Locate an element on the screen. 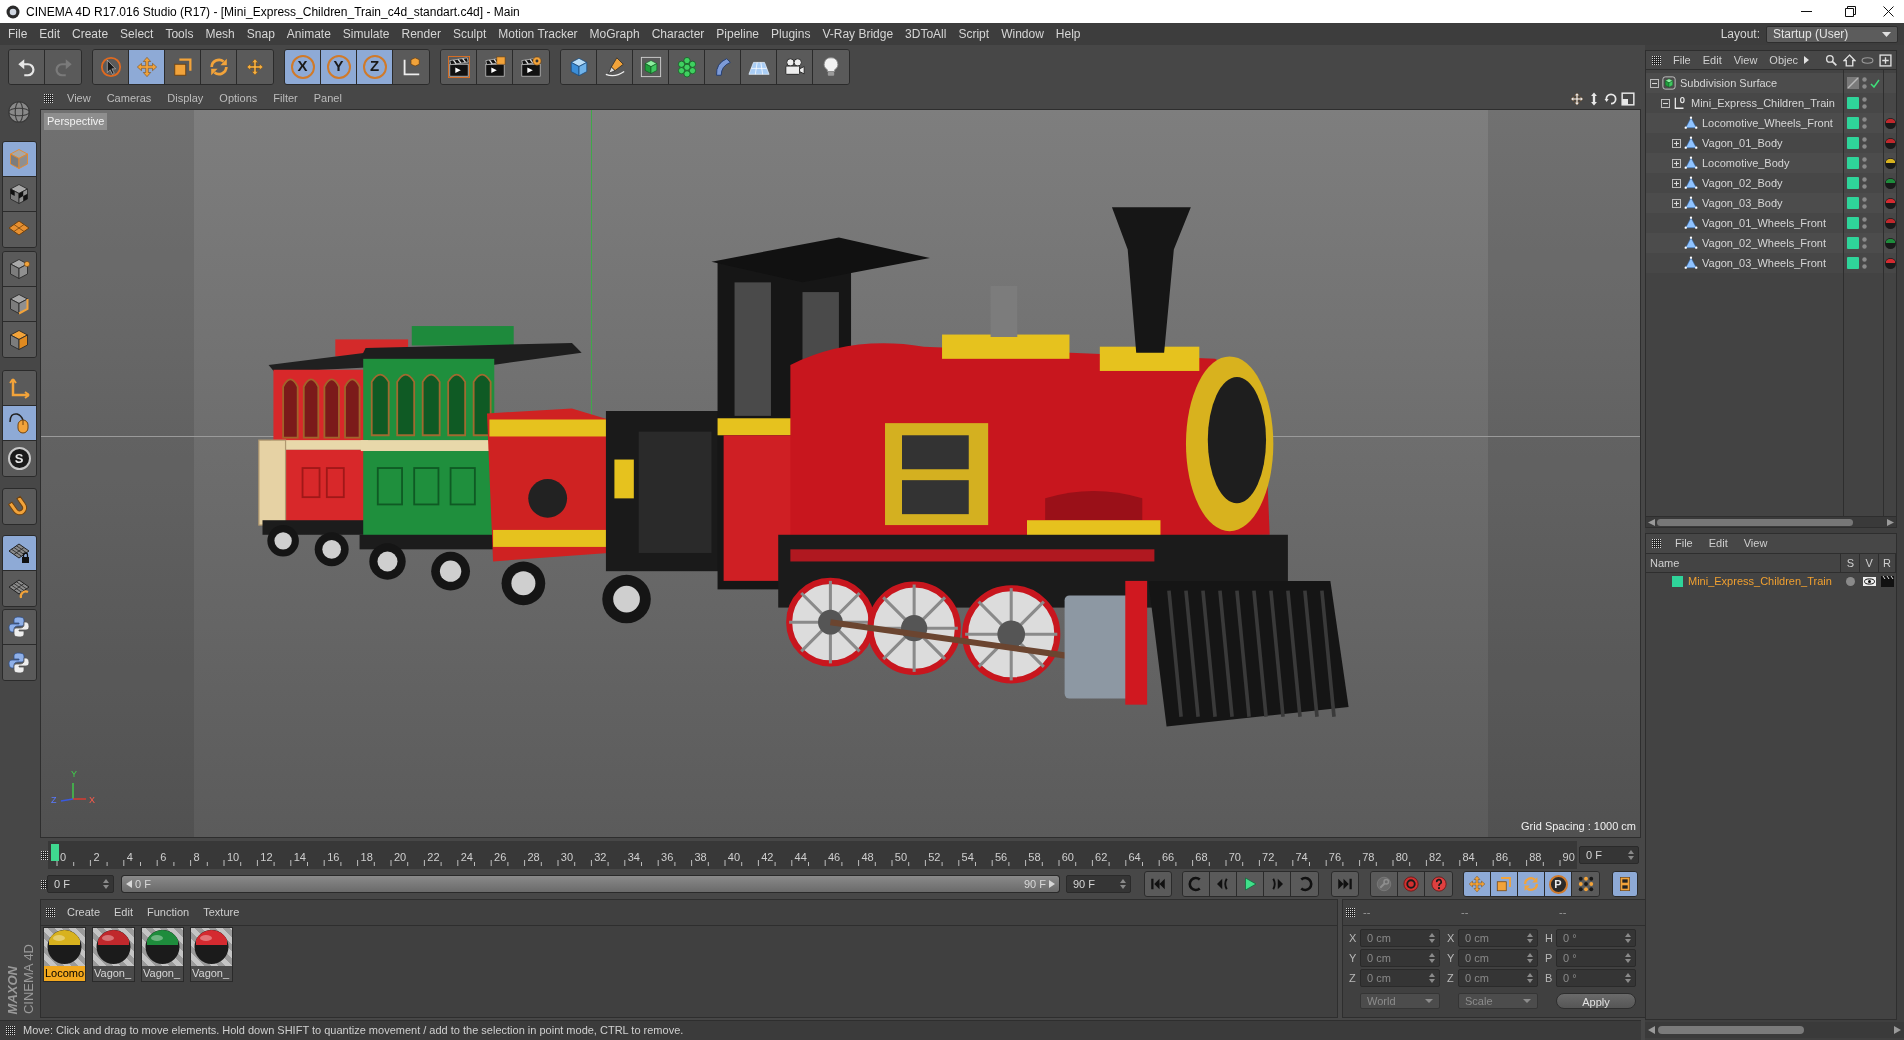 The width and height of the screenshot is (1904, 1040). playhead-marker is located at coordinates (55, 852).